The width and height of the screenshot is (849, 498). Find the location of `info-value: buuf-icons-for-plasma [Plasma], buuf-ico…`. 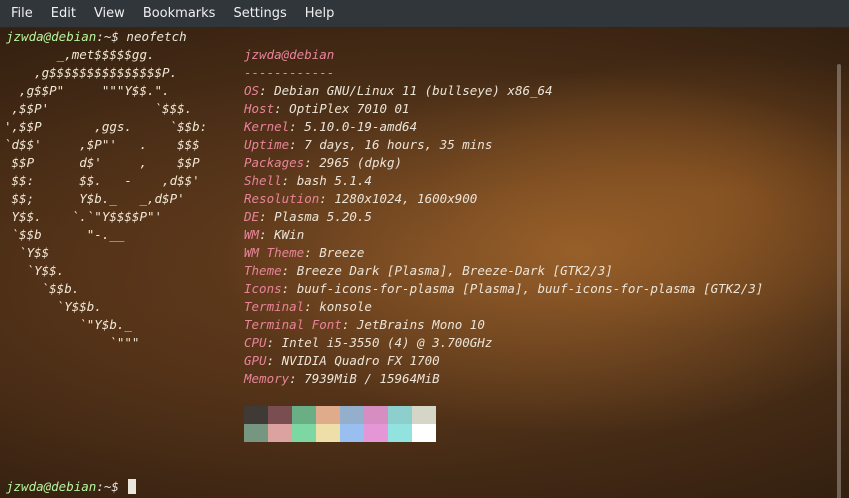

info-value: buuf-icons-for-plasma [Plasma], buuf-ico… is located at coordinates (530, 288).